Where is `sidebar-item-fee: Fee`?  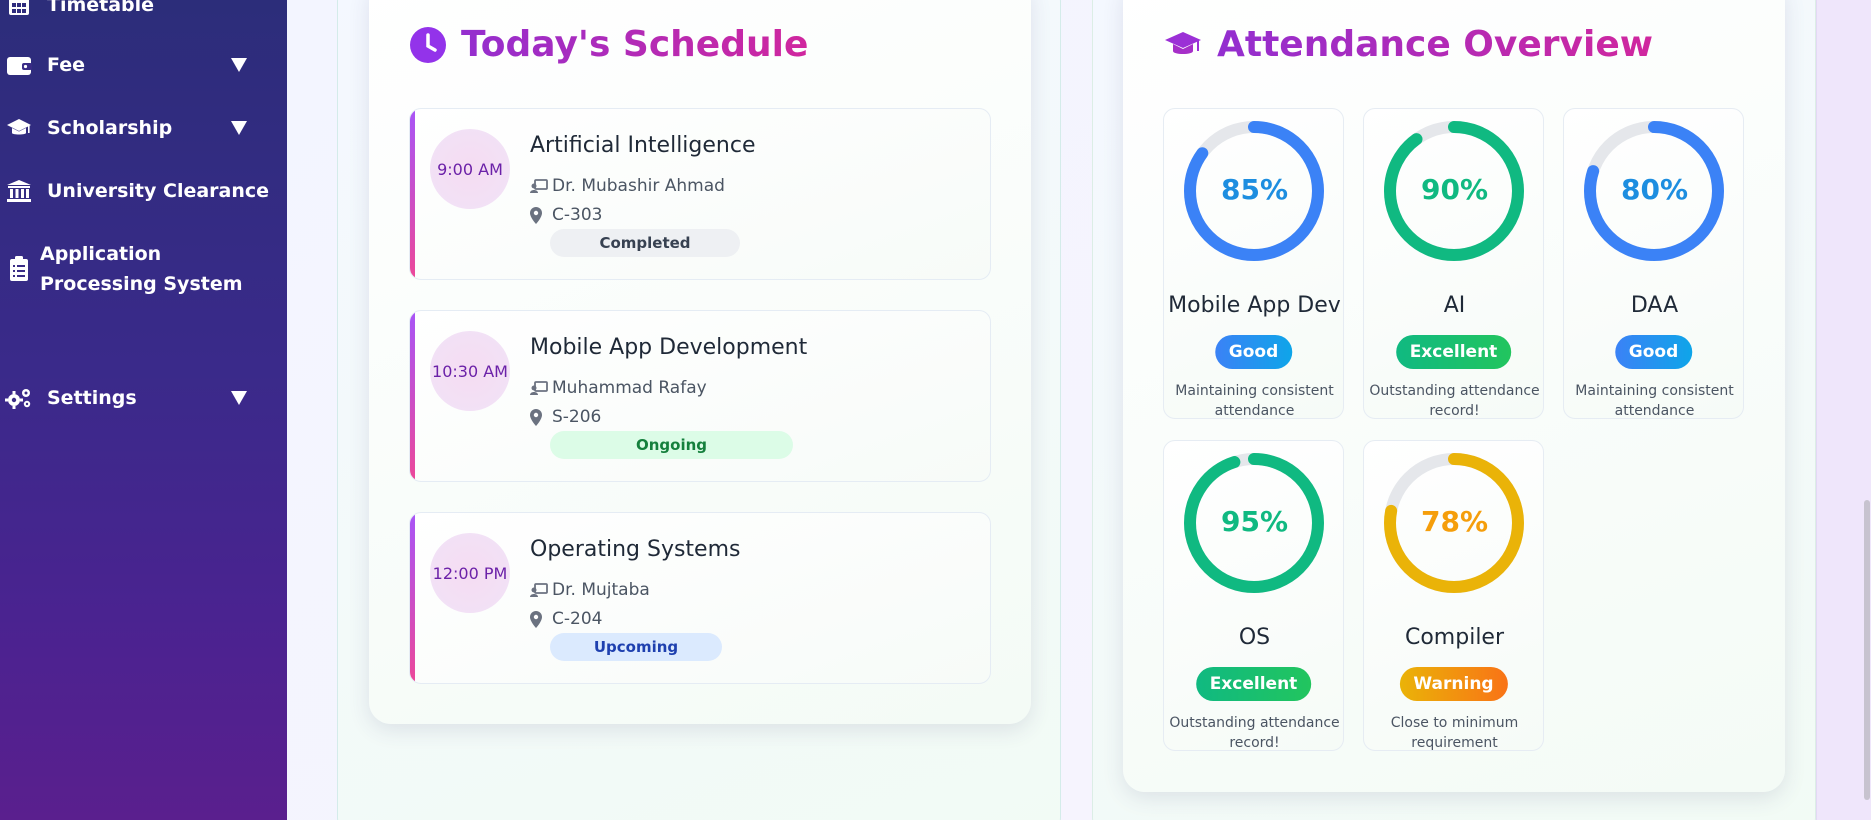
sidebar-item-fee: Fee is located at coordinates (143, 65).